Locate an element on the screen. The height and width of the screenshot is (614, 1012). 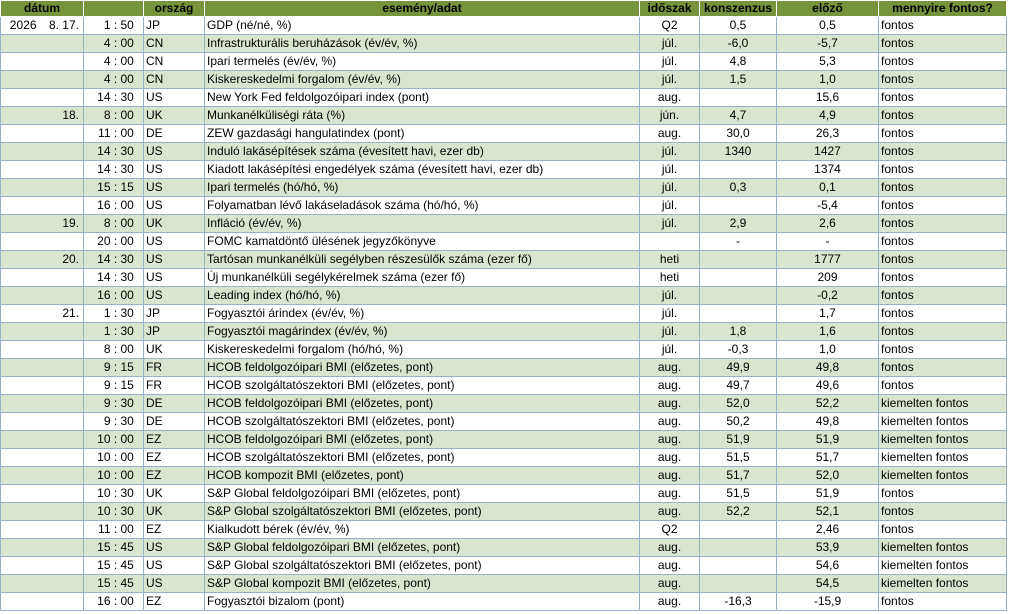
previous-cell: 1777 is located at coordinates (828, 259).